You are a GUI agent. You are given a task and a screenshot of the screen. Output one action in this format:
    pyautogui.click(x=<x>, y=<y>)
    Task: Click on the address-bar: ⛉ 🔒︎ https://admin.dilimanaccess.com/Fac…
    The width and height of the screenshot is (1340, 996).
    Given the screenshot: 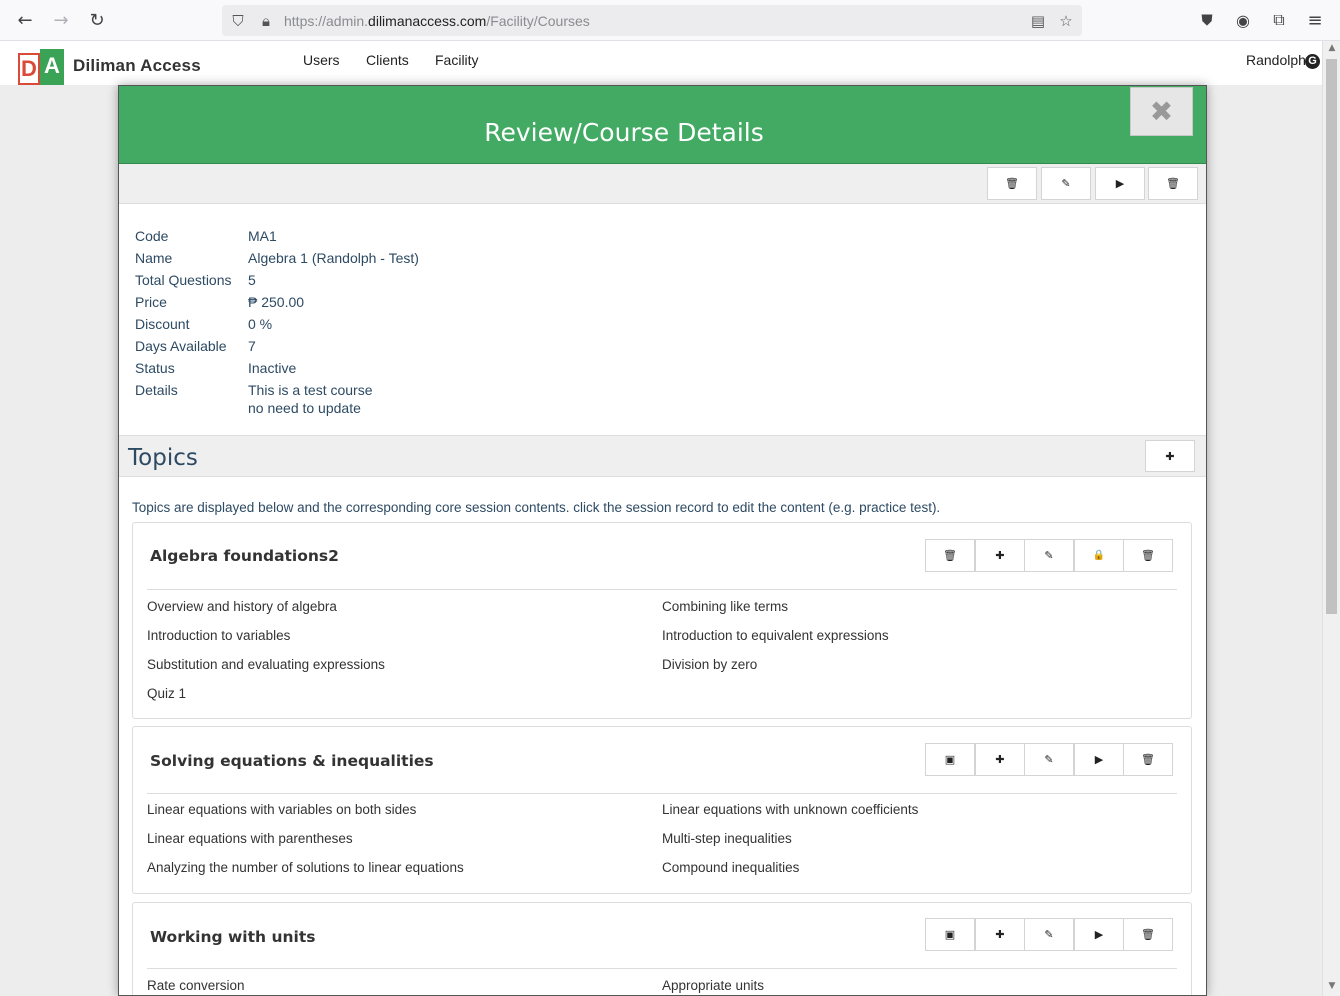 What is the action you would take?
    pyautogui.click(x=652, y=20)
    